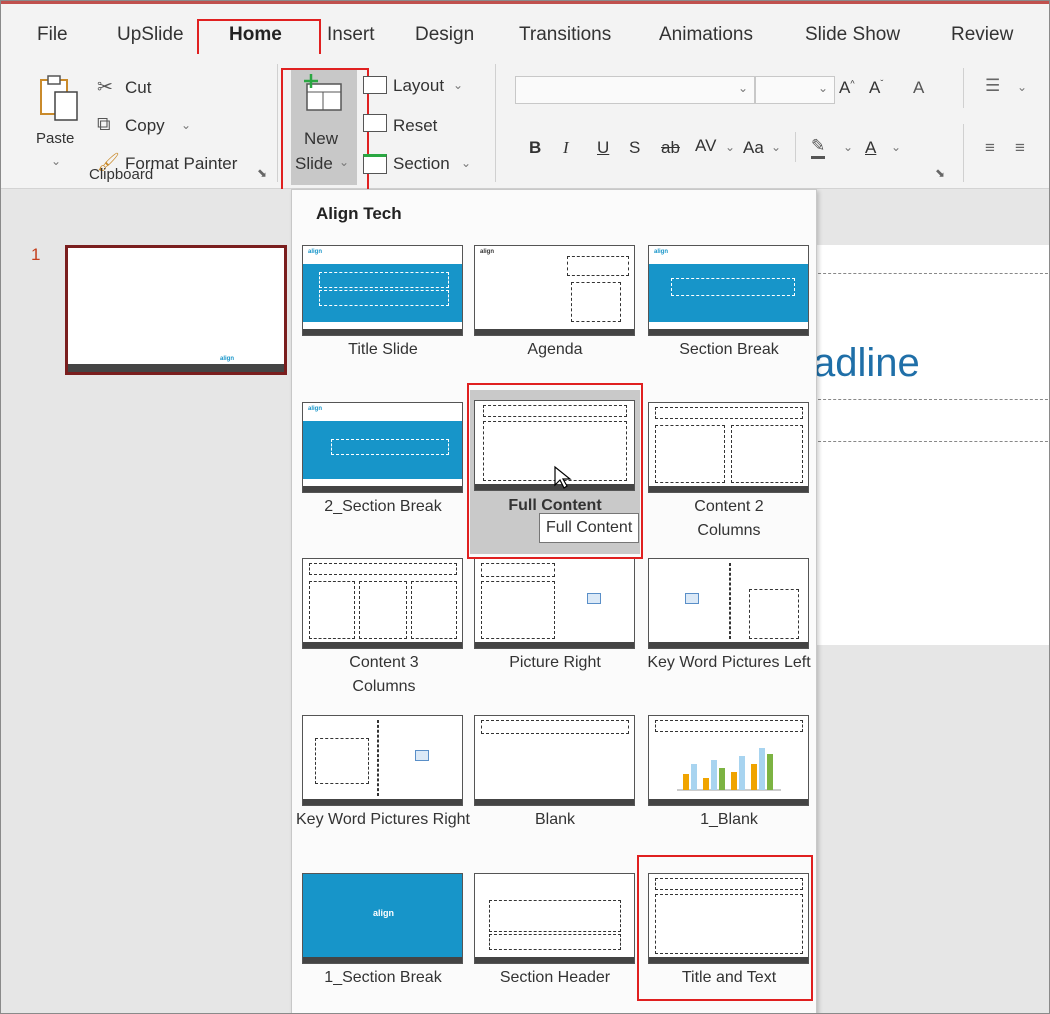 Image resolution: width=1050 pixels, height=1014 pixels. I want to click on tab-insert: Insert, so click(351, 35).